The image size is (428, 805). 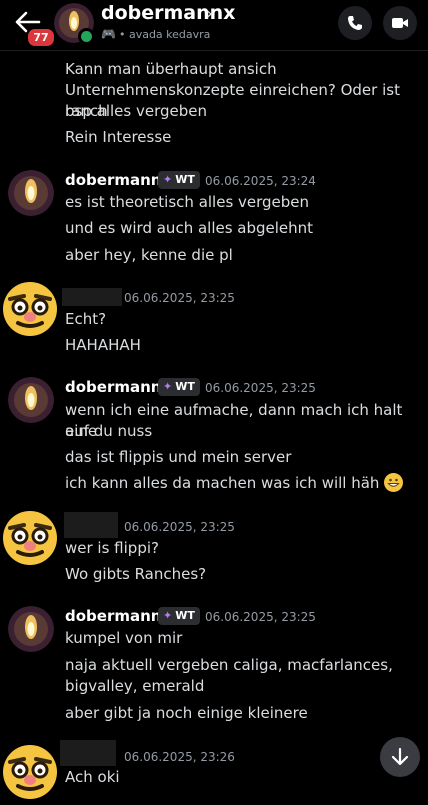 What do you see at coordinates (171, 69) in the screenshot?
I see `message-line: Kann man überhaupt ansich` at bounding box center [171, 69].